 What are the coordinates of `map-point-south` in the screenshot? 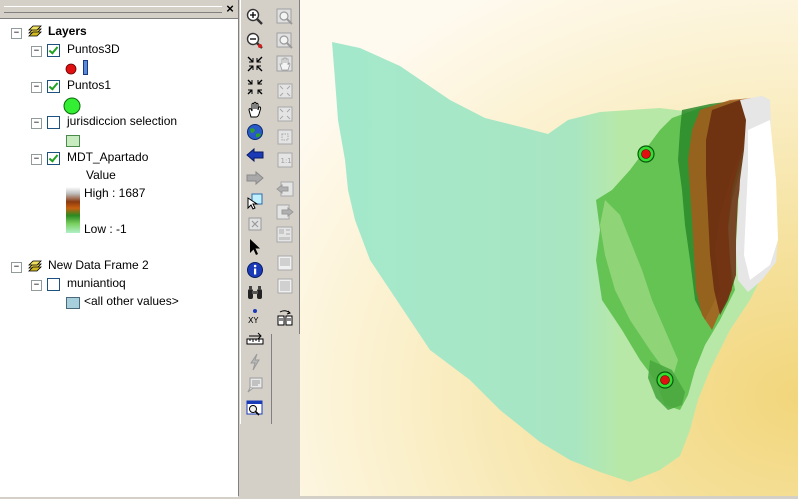 It's located at (665, 380).